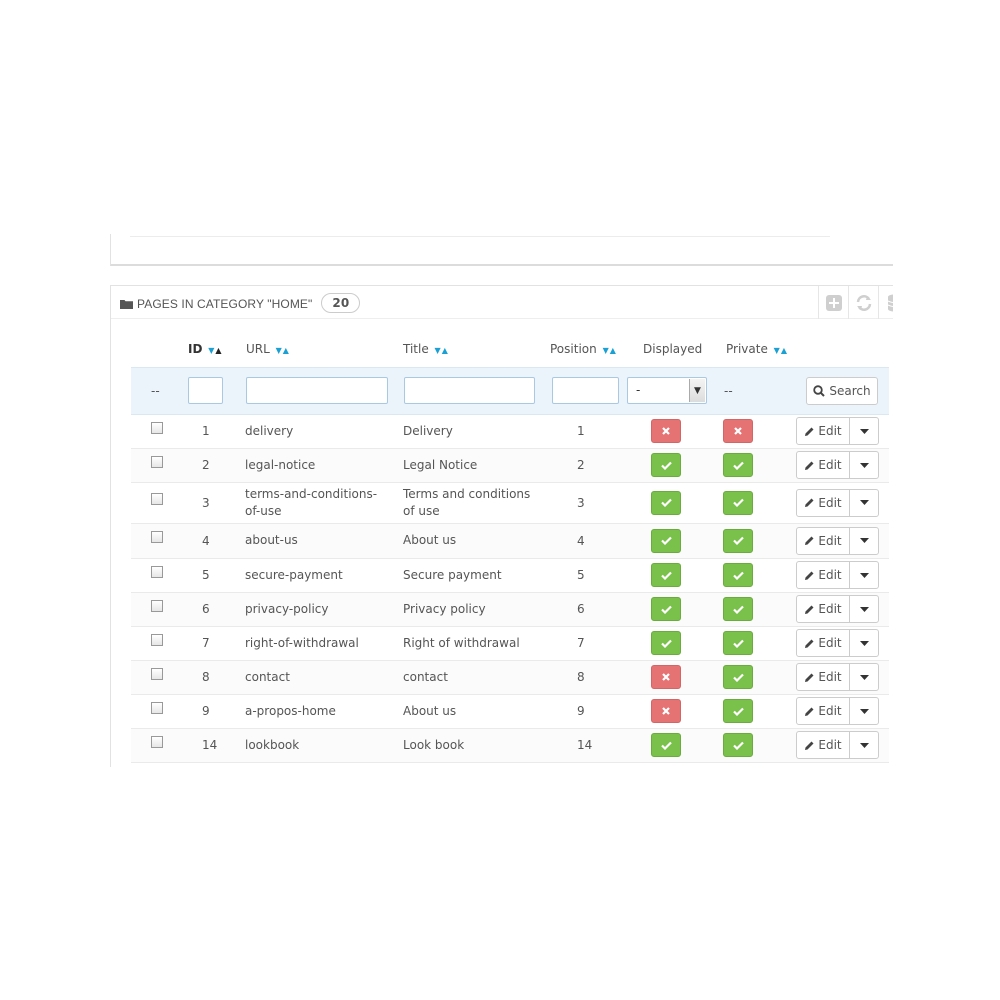 This screenshot has height=1000, width=1000. Describe the element at coordinates (470, 541) in the screenshot. I see `cell-title: About us` at that location.